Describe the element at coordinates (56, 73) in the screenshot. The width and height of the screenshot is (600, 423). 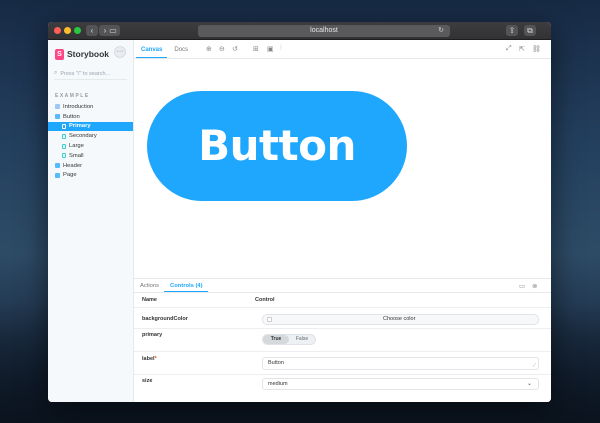
I see `search-icon: ⌕` at that location.